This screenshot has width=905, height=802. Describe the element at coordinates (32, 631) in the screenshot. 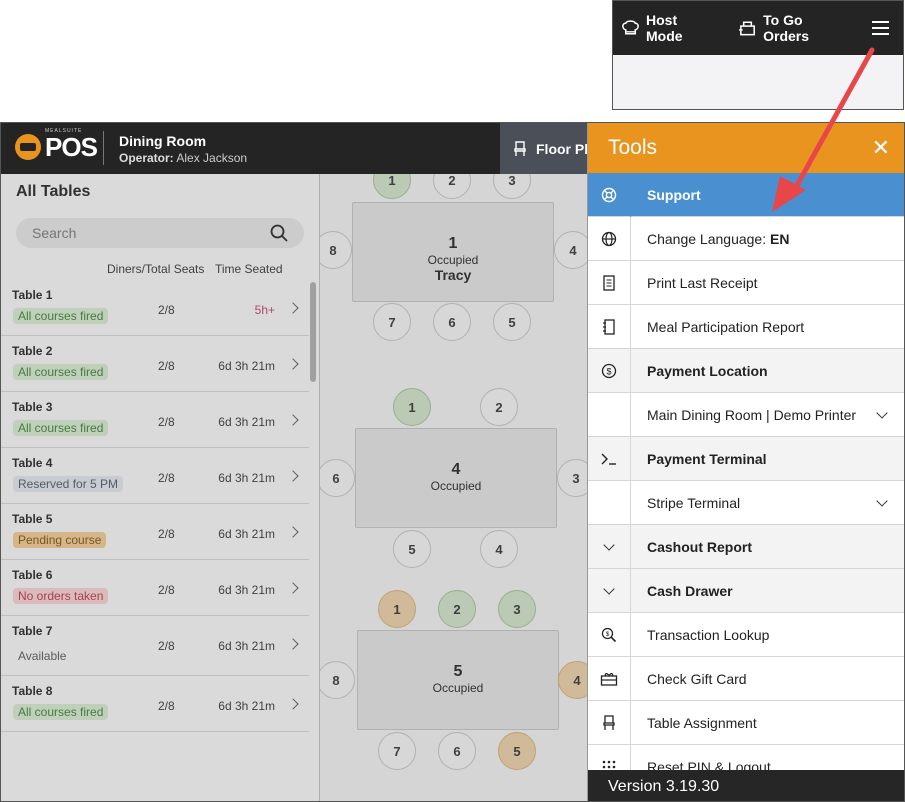

I see `table-name: Table 7` at that location.